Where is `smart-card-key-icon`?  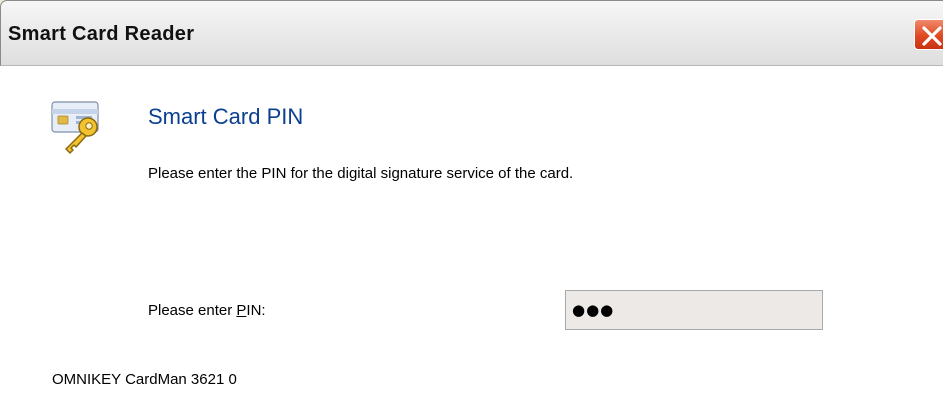
smart-card-key-icon is located at coordinates (80, 126).